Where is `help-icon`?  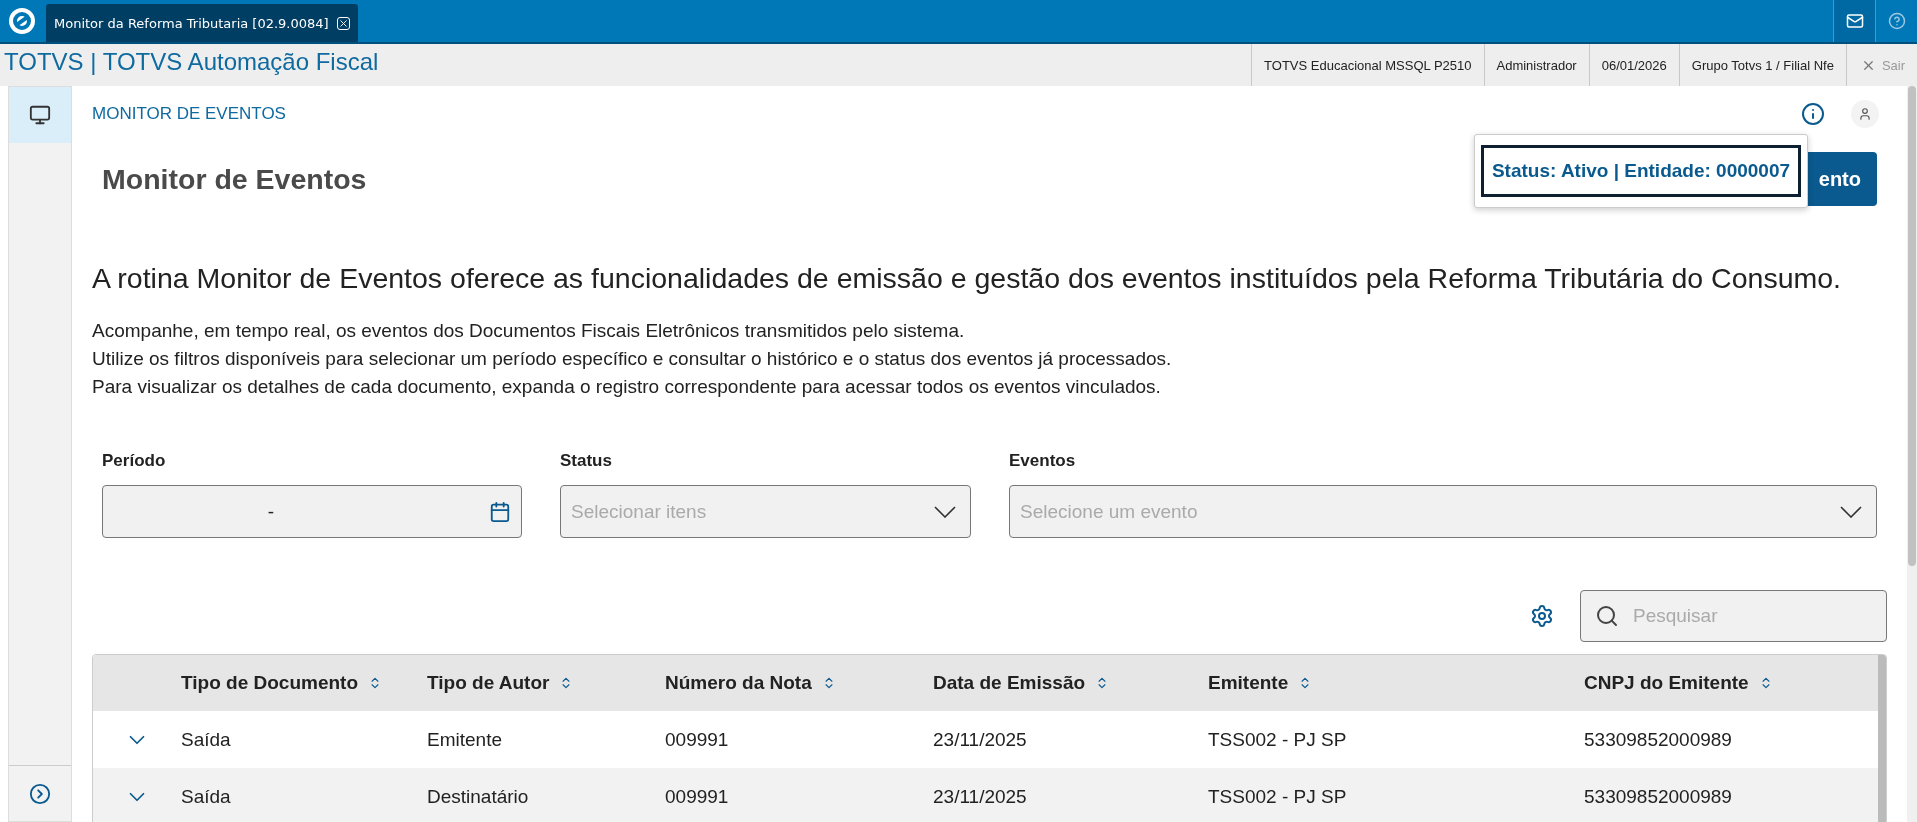 help-icon is located at coordinates (1896, 21).